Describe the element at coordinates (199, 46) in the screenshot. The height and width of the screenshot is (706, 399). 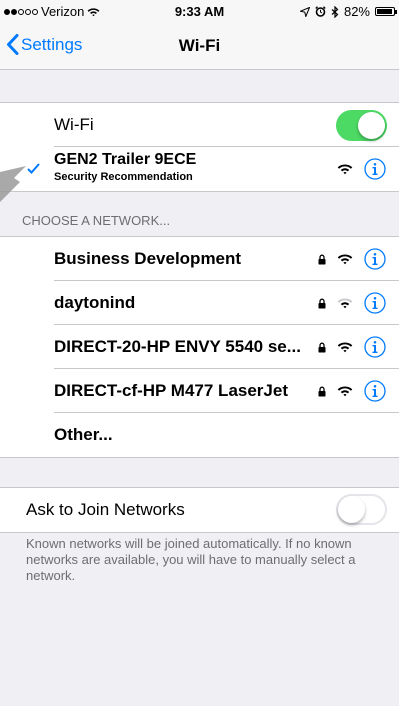
I see `nav-bar: Settings Wi-Fi` at that location.